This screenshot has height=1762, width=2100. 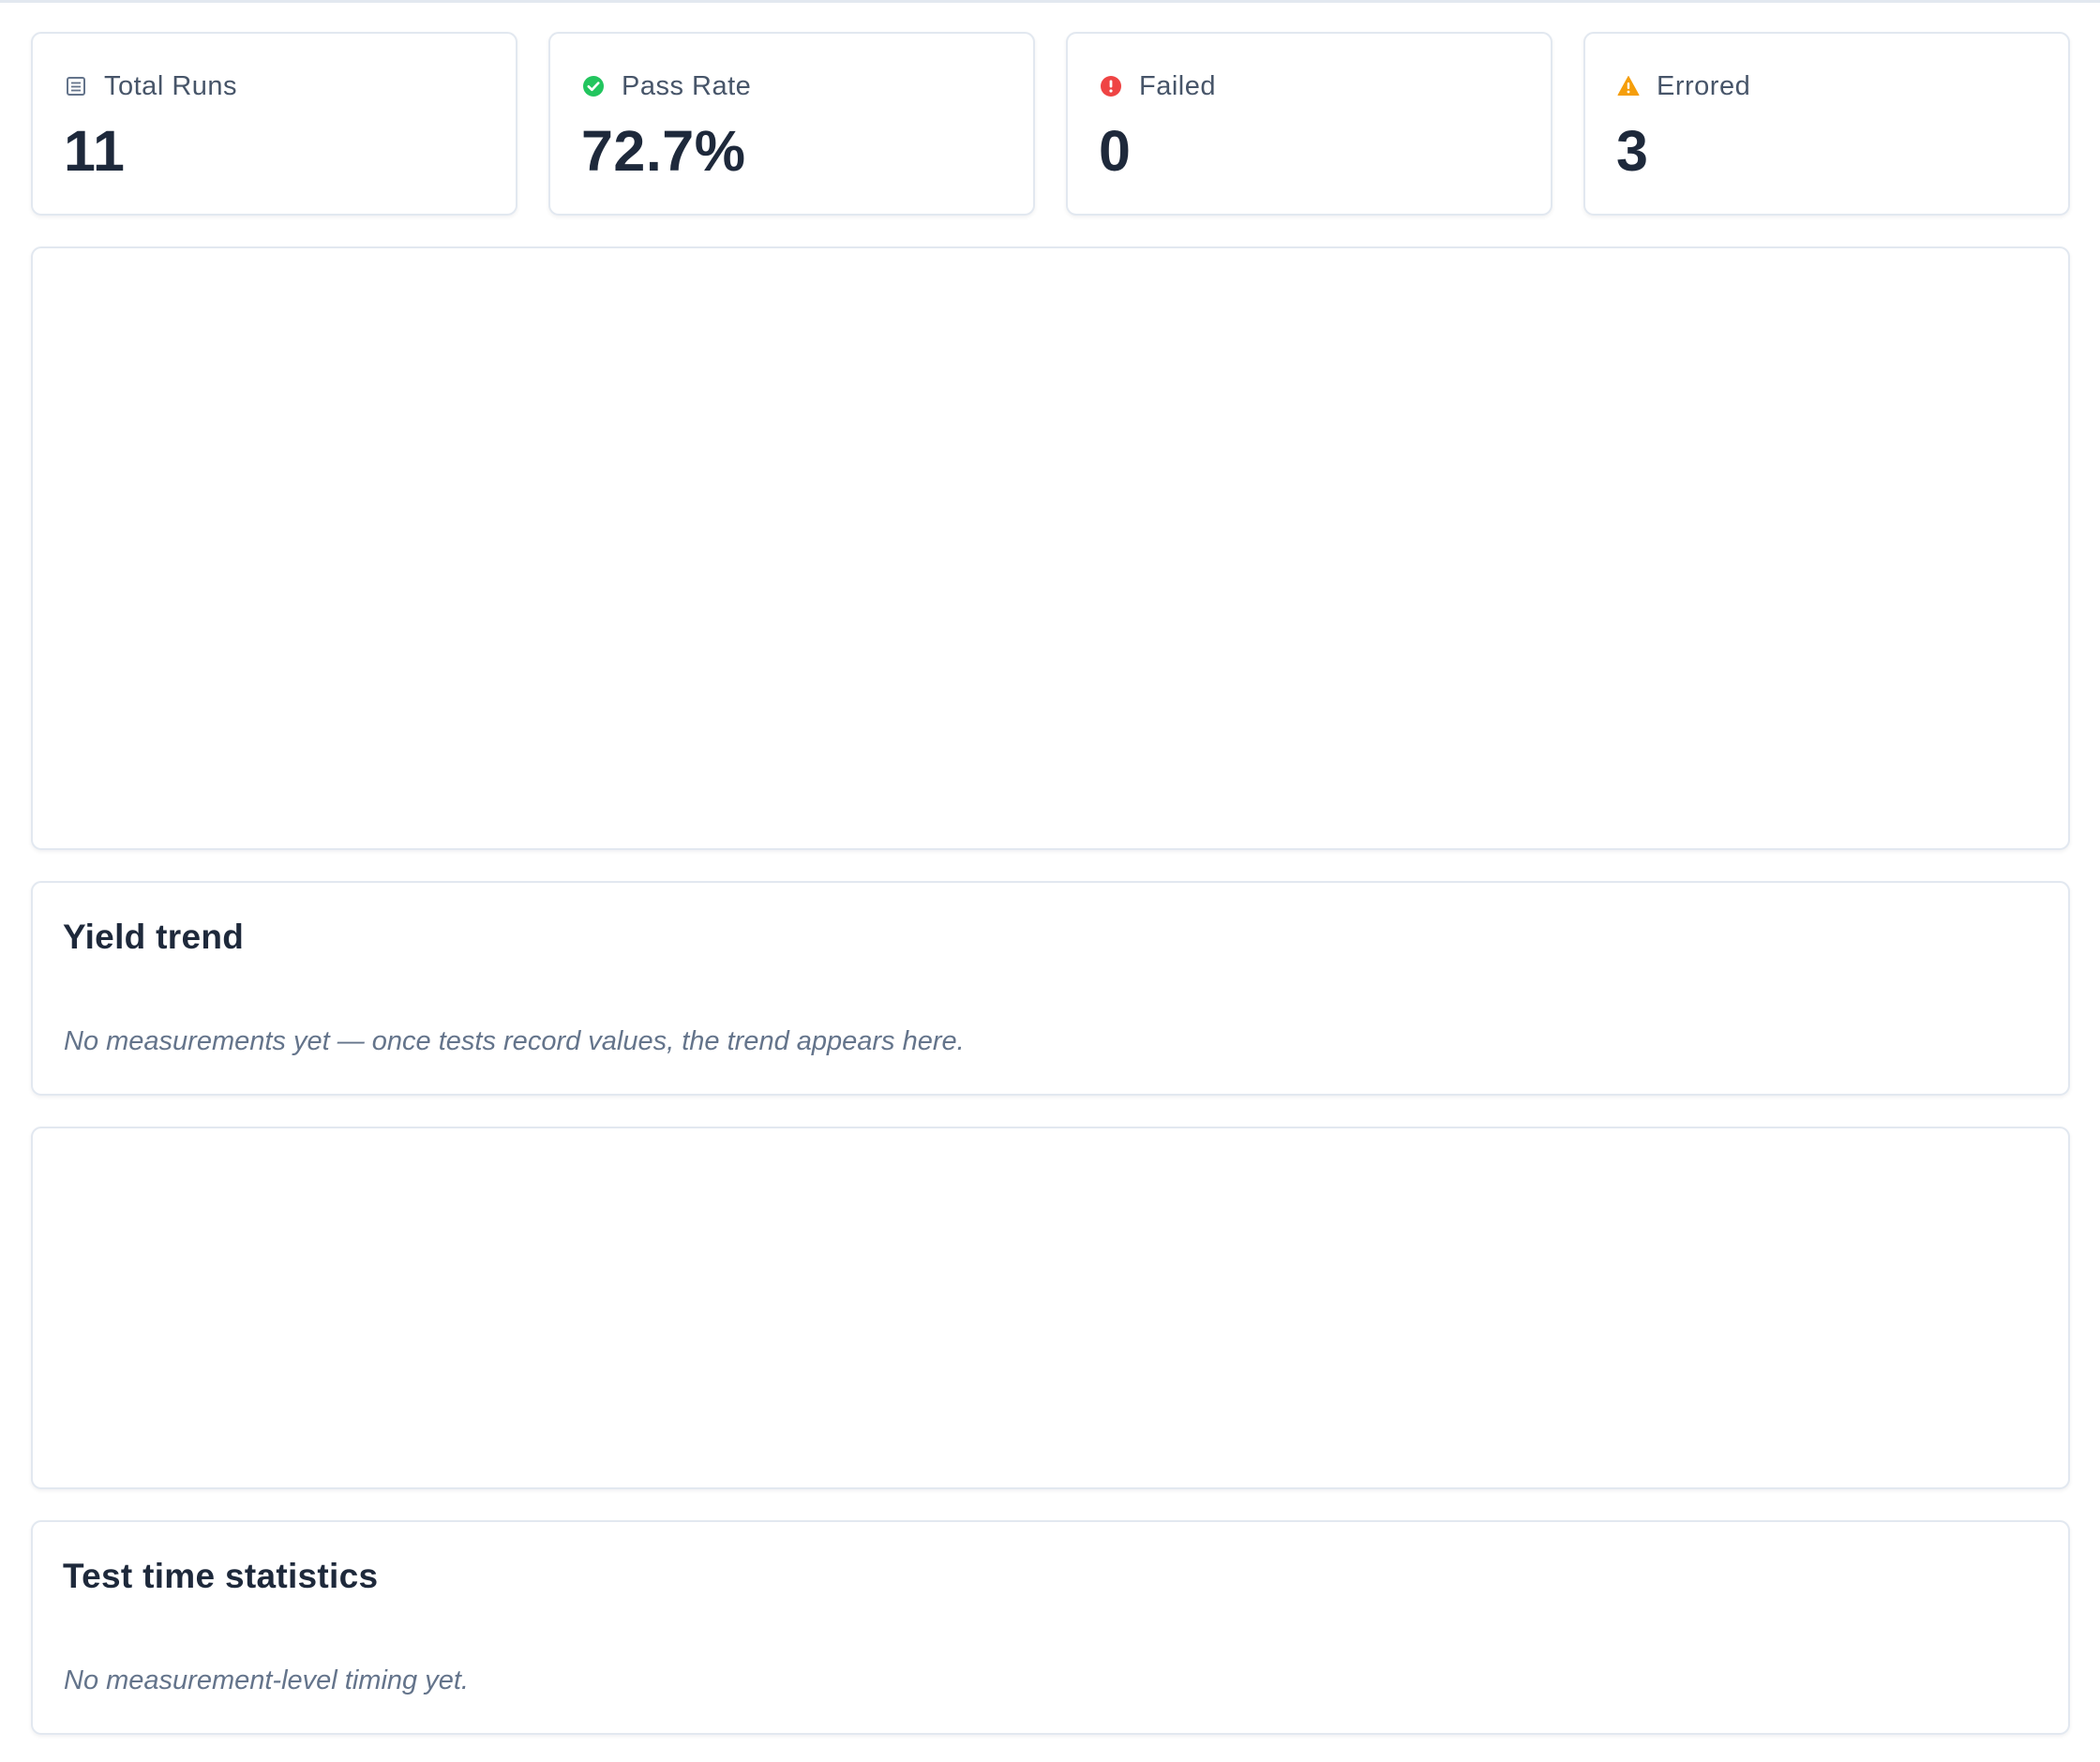 What do you see at coordinates (1628, 86) in the screenshot?
I see `warning-triangle-icon` at bounding box center [1628, 86].